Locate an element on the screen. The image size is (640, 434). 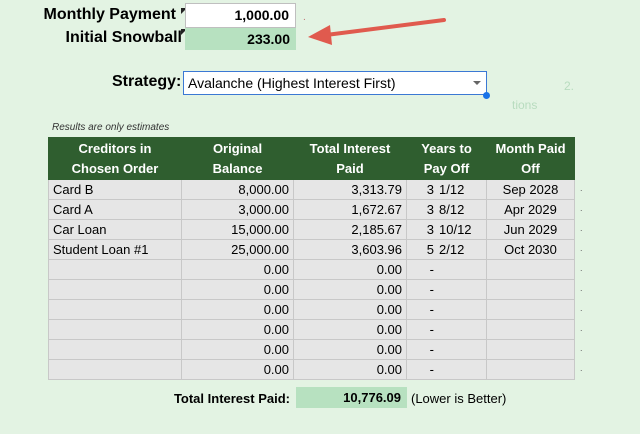
red-arrow-icon is located at coordinates (377, 31).